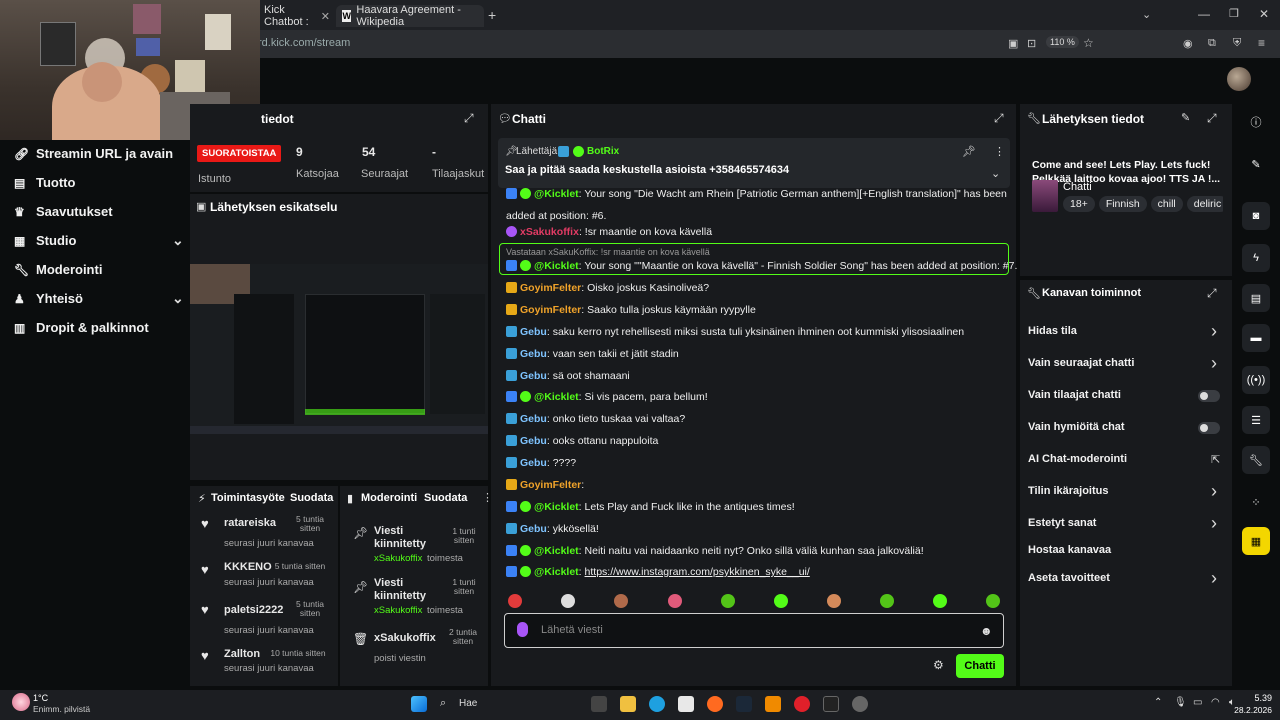  Describe the element at coordinates (1068, 491) in the screenshot. I see `channel-action-label: Tilin ikärajoitus` at that location.